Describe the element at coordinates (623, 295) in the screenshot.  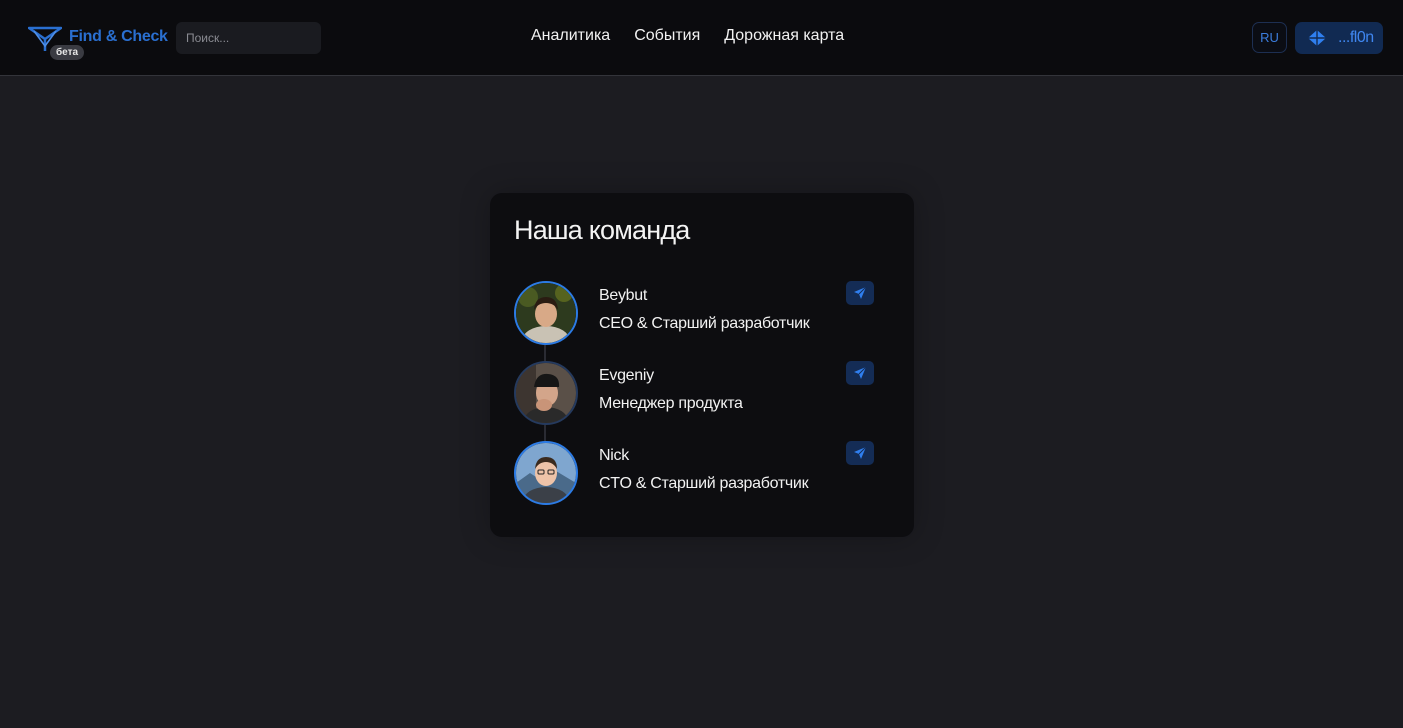
I see `member-name: Beybut` at that location.